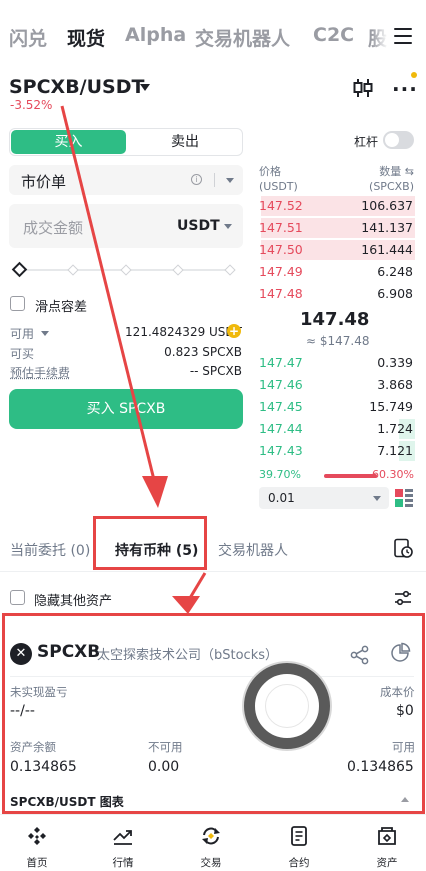  Describe the element at coordinates (403, 36) in the screenshot. I see `menu-icon` at that location.